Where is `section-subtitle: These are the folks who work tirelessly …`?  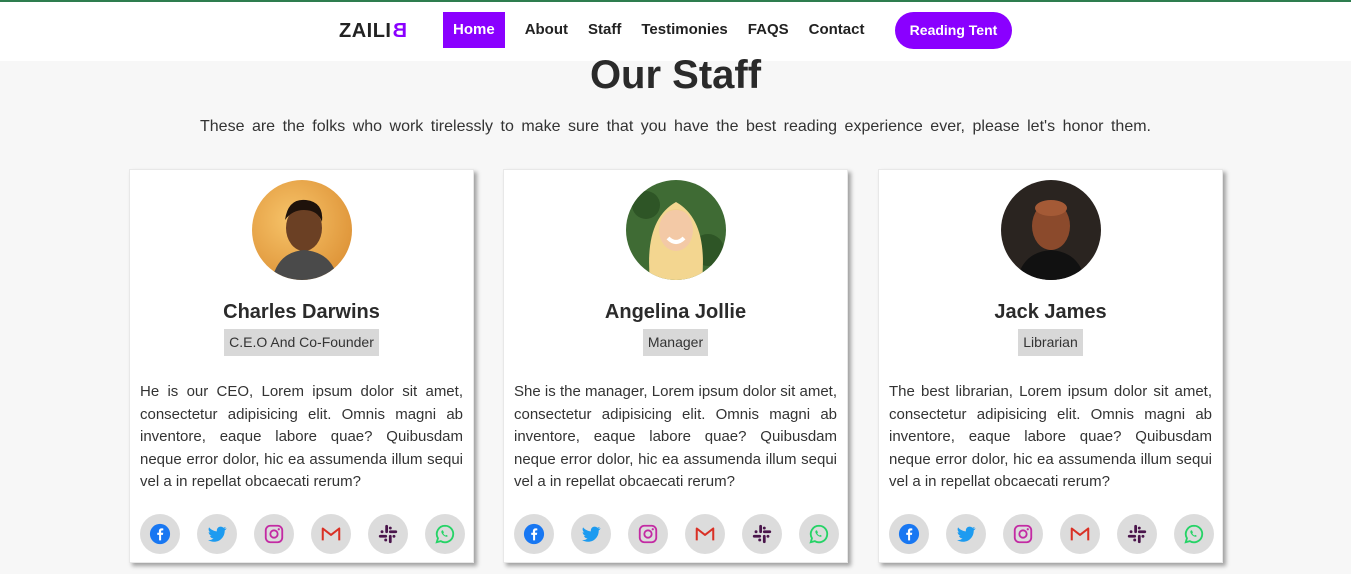 section-subtitle: These are the folks who work tirelessly … is located at coordinates (675, 126).